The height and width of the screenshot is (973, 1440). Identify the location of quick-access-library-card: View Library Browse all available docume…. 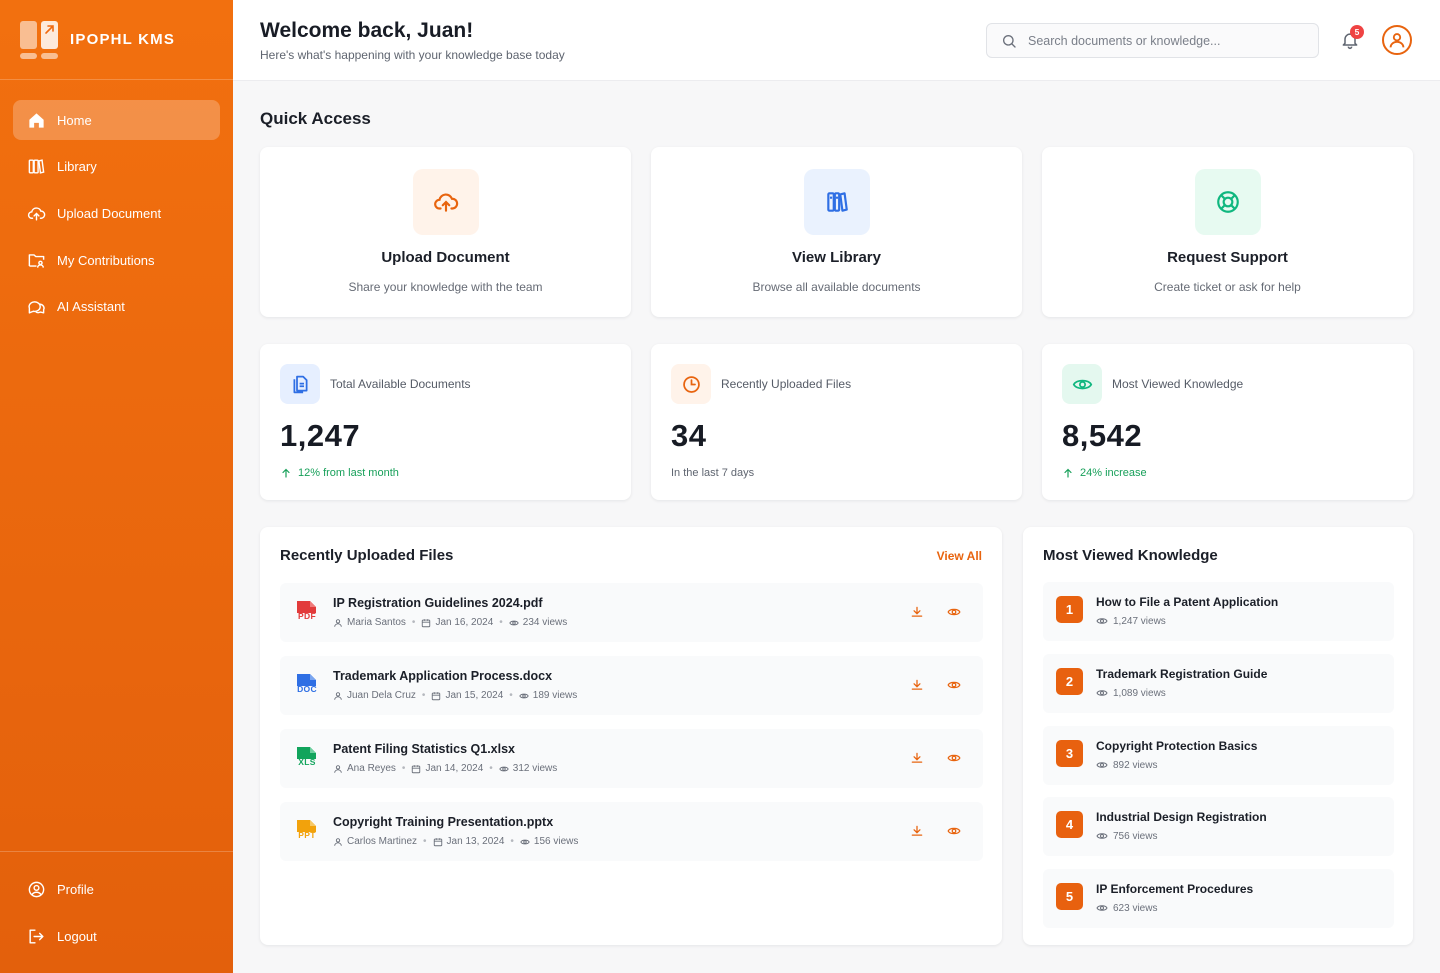
(836, 232).